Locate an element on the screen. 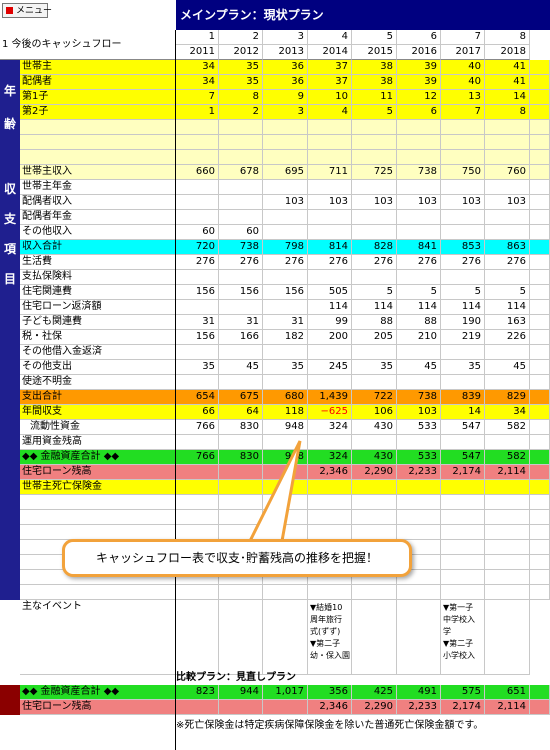 The height and width of the screenshot is (750, 550). row-value: 660 is located at coordinates (197, 172).